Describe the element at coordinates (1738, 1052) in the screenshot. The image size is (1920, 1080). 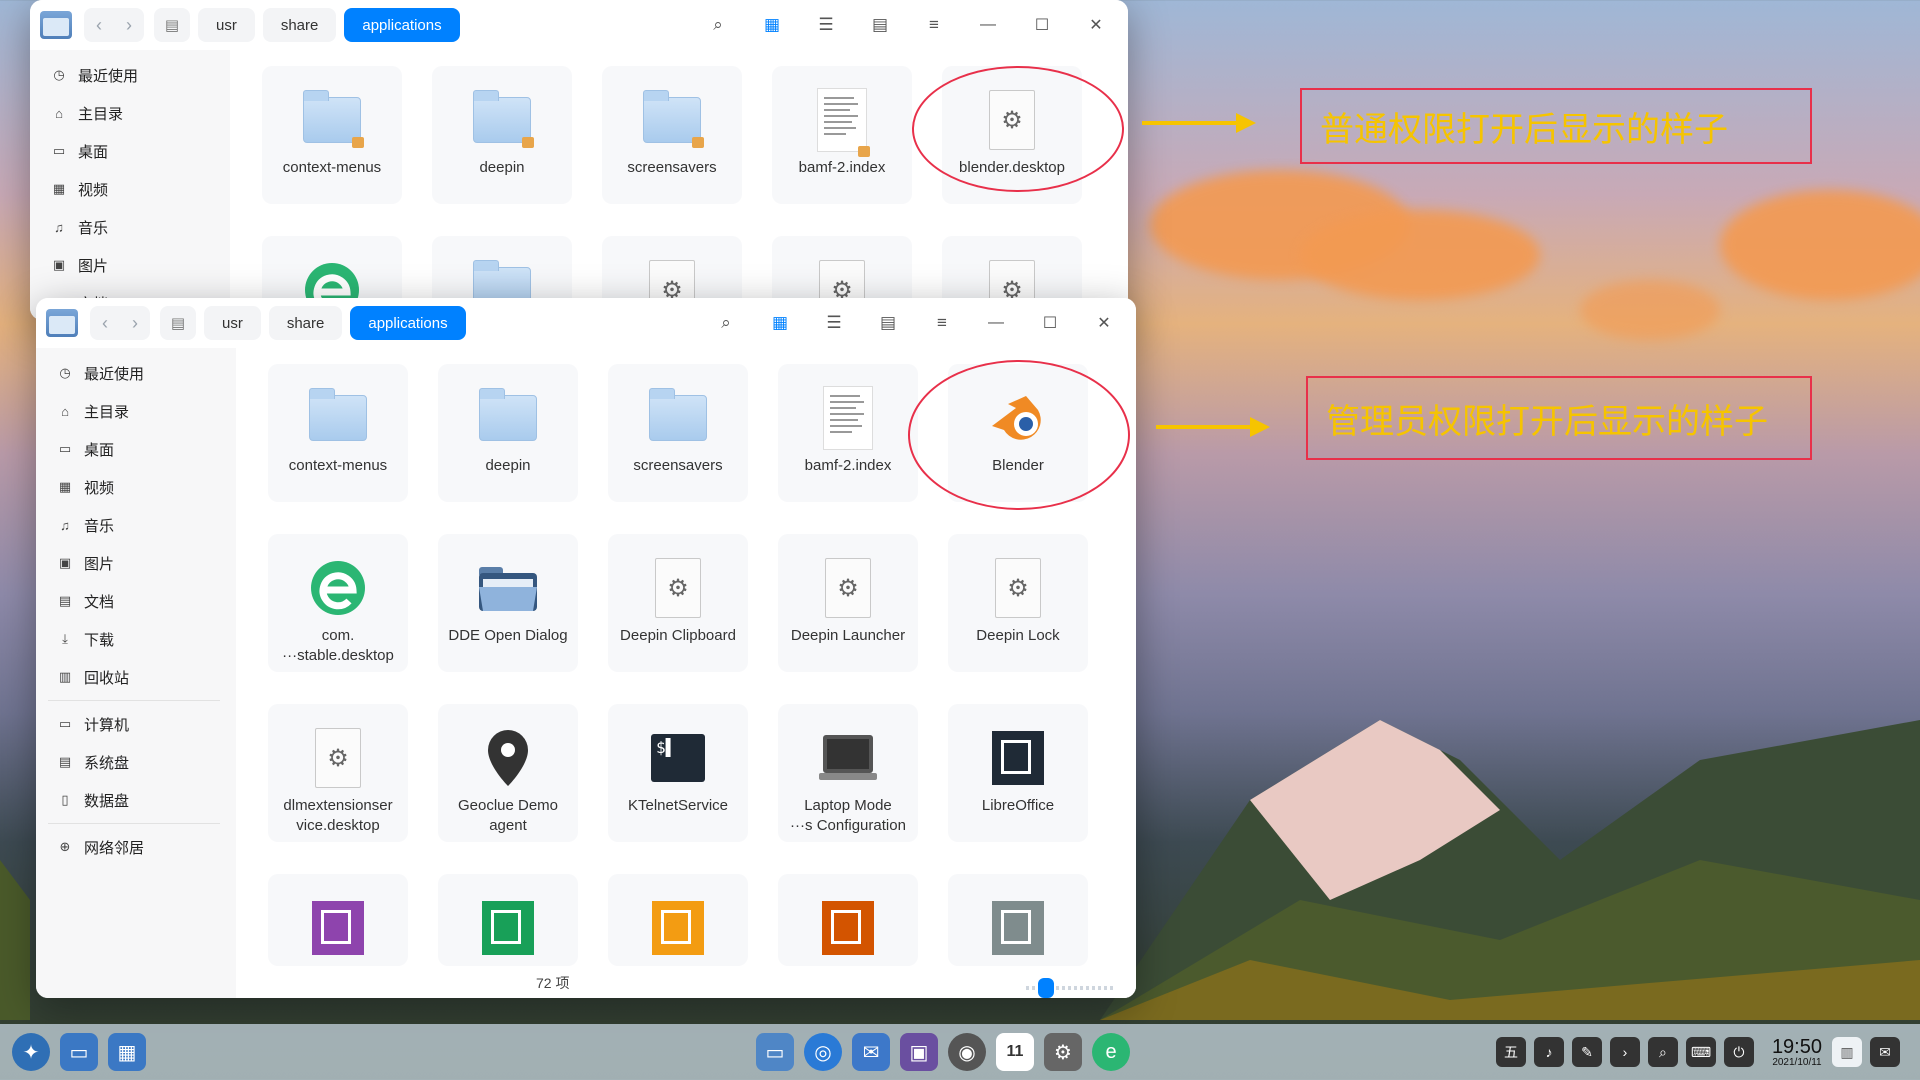
I see `power-icon: ⏻` at that location.